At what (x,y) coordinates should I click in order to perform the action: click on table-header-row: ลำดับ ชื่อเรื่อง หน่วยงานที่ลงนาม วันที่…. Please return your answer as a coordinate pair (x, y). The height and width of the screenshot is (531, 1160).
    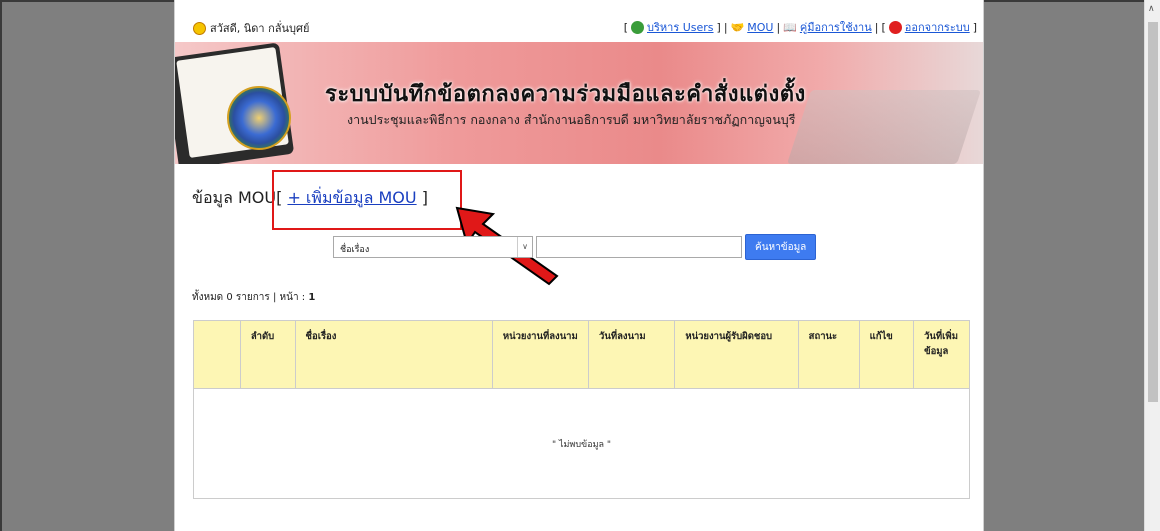
    Looking at the image, I should click on (581, 354).